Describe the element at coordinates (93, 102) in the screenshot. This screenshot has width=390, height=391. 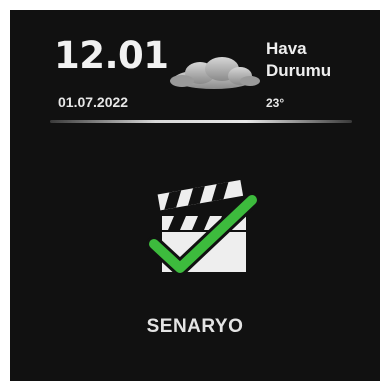
I see `clock-date: 01.07.2022` at that location.